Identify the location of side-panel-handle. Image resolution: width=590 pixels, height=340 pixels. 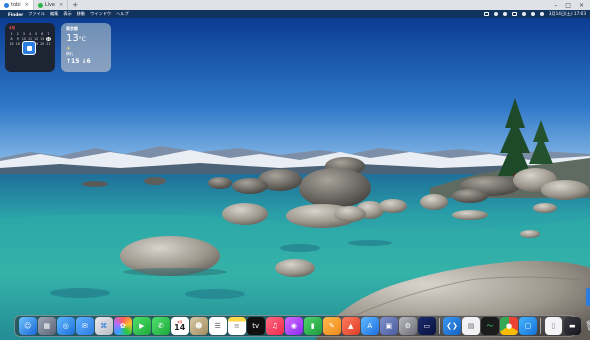
(588, 297).